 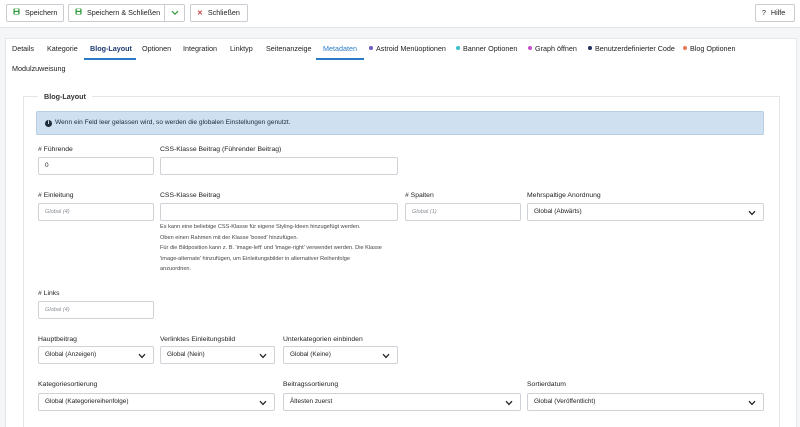 What do you see at coordinates (552, 49) in the screenshot?
I see `tab-graph-oeffnen: Graph öffnen` at bounding box center [552, 49].